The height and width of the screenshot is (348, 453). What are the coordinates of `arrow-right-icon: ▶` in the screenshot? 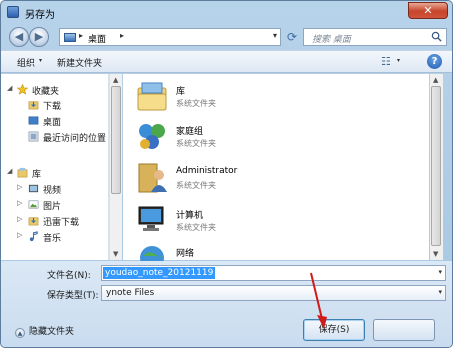 It's located at (39, 36).